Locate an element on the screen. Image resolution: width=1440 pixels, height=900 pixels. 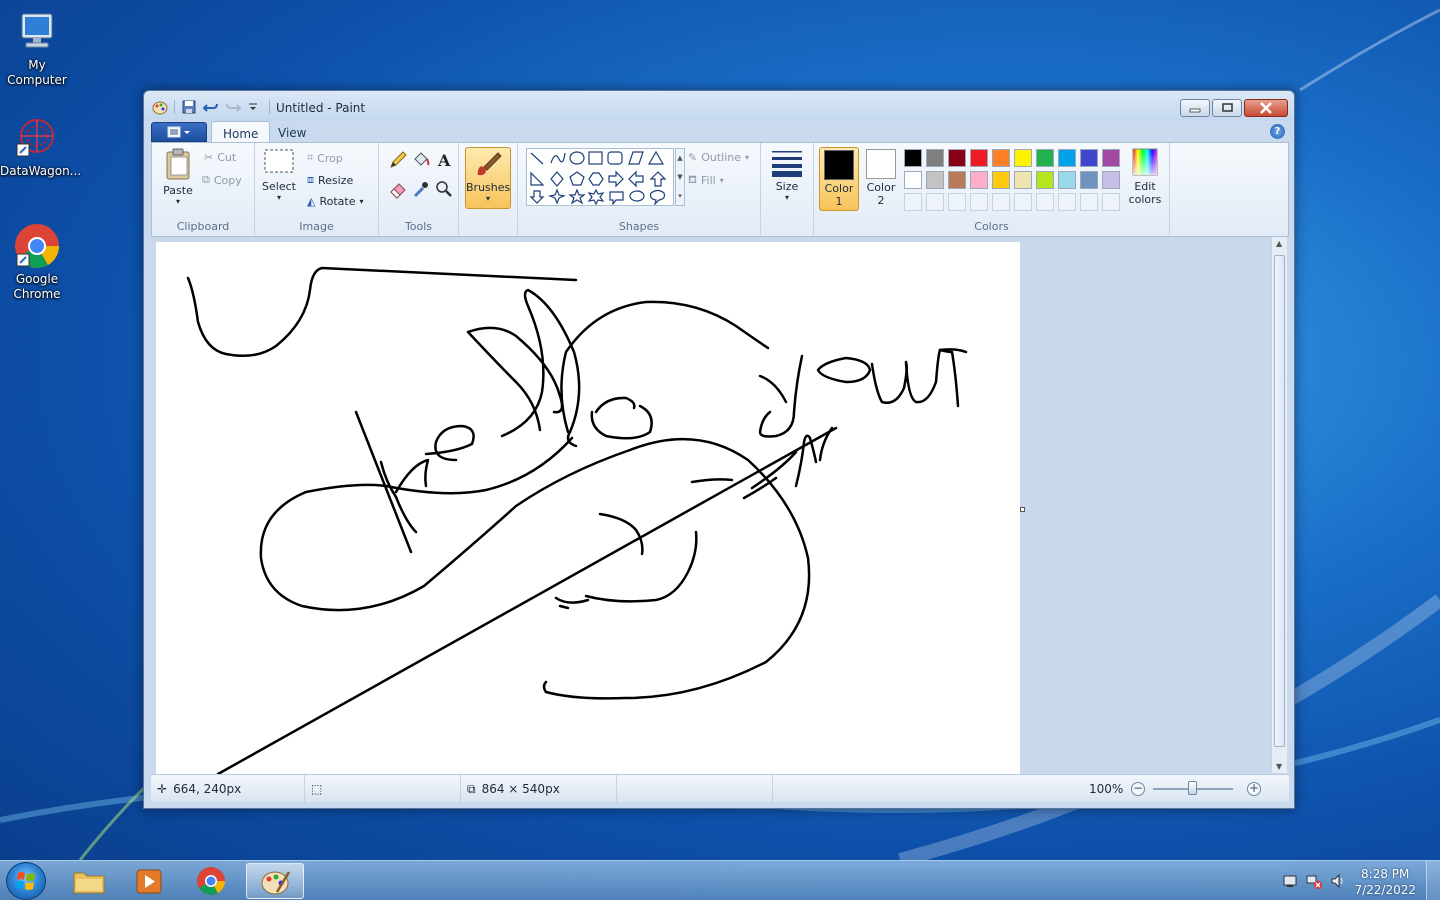
canvas-resize-handle is located at coordinates (1022, 509).